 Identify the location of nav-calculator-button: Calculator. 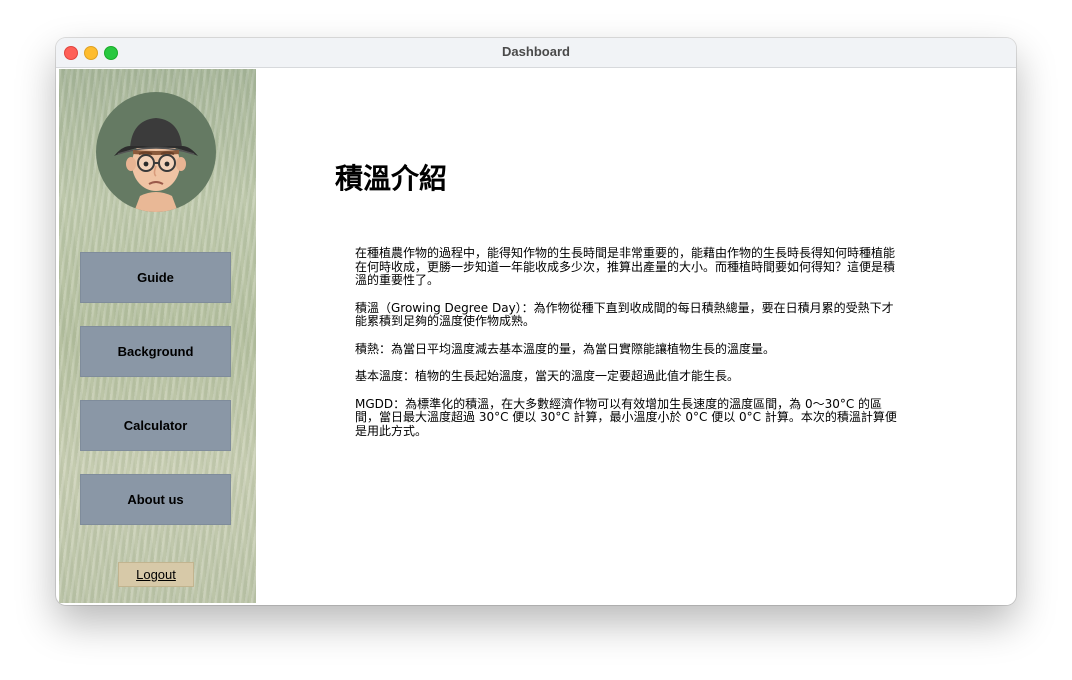
(155, 425).